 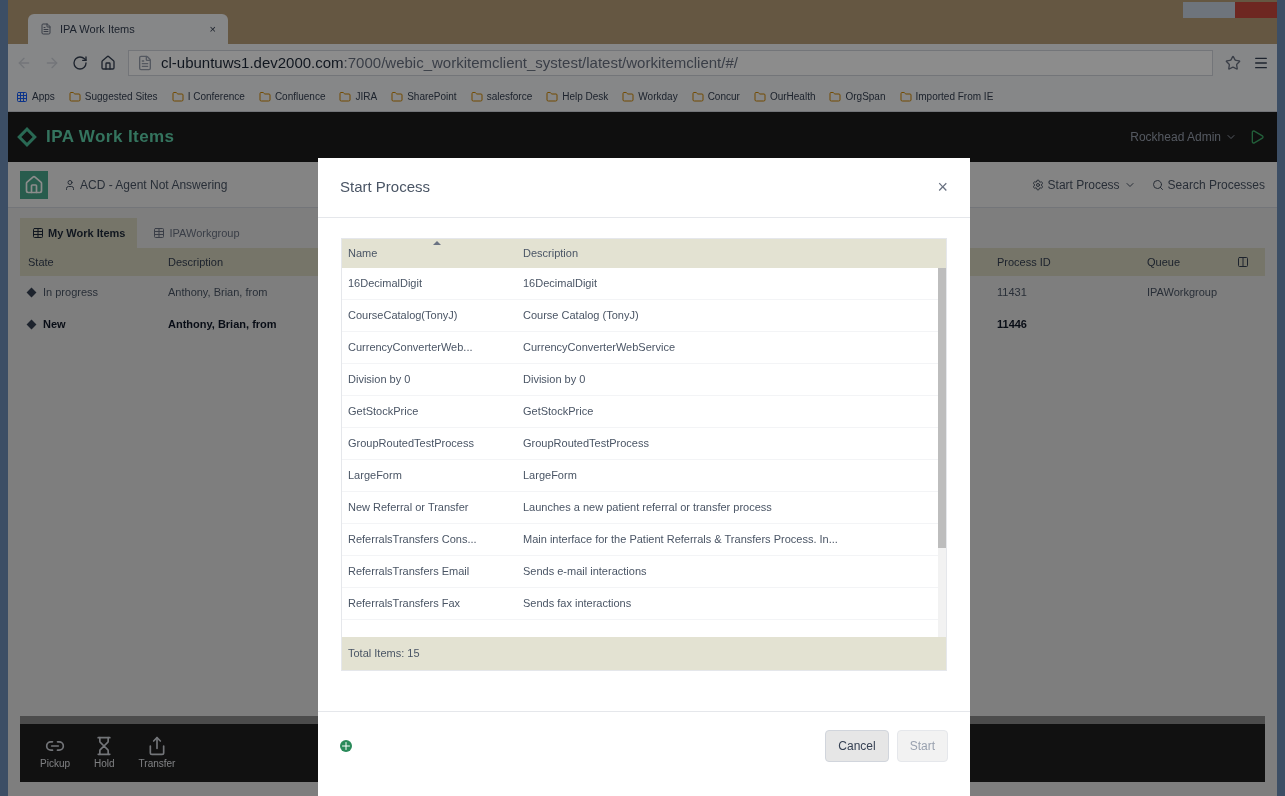 What do you see at coordinates (1230, 10) in the screenshot?
I see `window-controls-drawing` at bounding box center [1230, 10].